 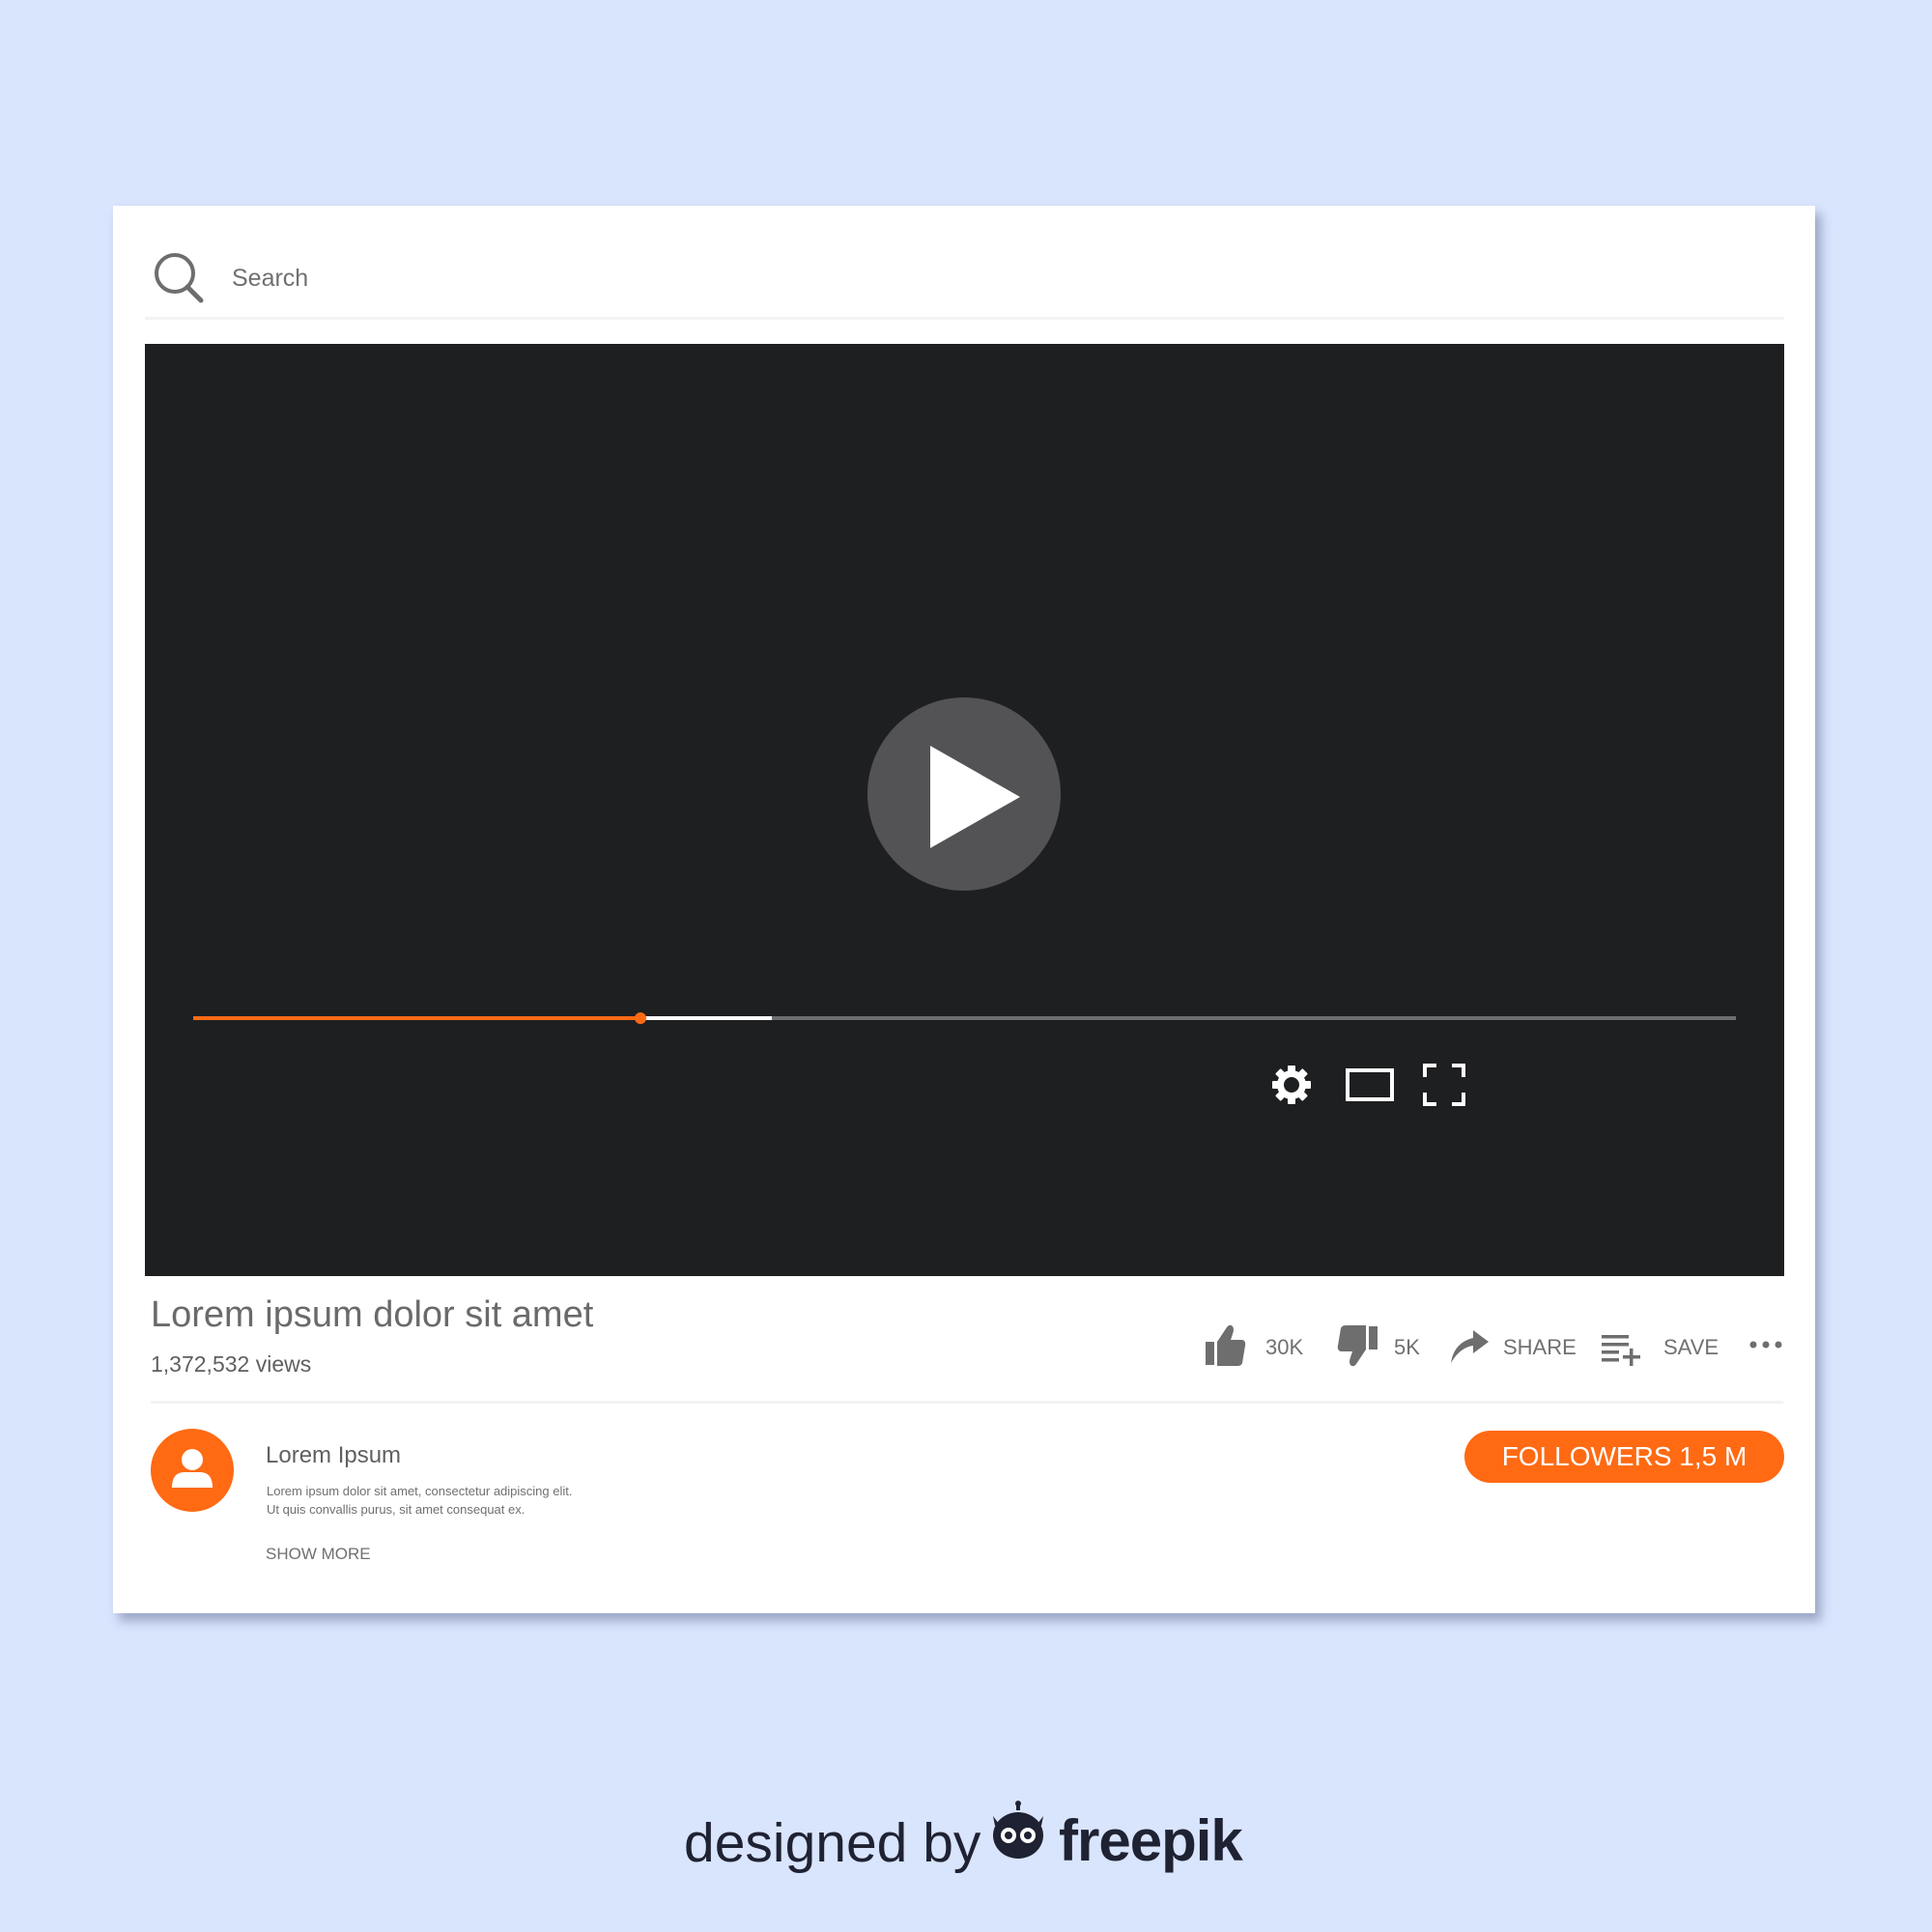 What do you see at coordinates (1691, 1347) in the screenshot?
I see `save-label: SAVE` at bounding box center [1691, 1347].